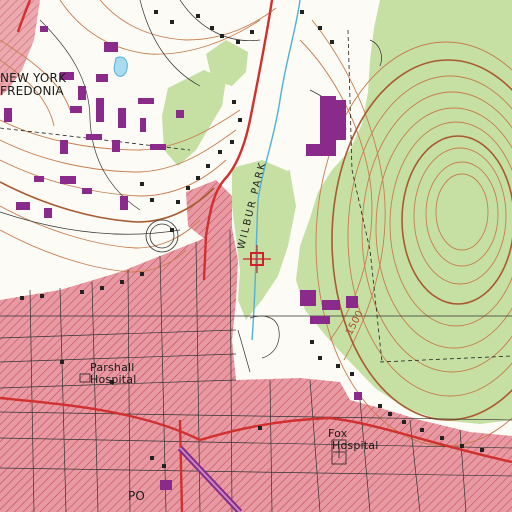 This screenshot has height=512, width=512. Describe the element at coordinates (113, 379) in the screenshot. I see `hospital-label-line2: Hospital` at that location.